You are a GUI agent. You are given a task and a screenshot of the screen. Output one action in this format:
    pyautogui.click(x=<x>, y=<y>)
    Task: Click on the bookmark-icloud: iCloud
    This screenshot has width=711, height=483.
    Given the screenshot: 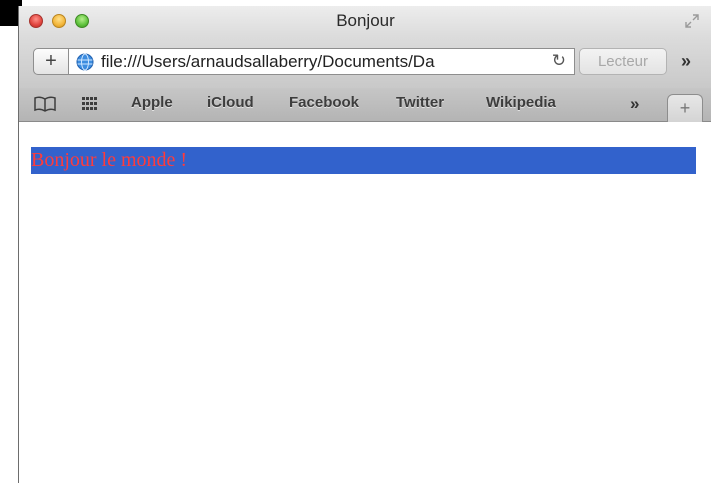 What is the action you would take?
    pyautogui.click(x=230, y=102)
    